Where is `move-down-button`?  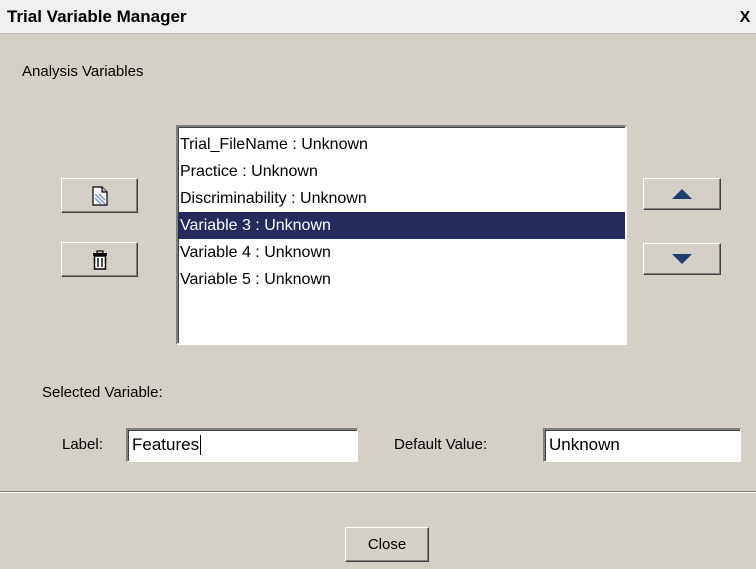
move-down-button is located at coordinates (682, 259).